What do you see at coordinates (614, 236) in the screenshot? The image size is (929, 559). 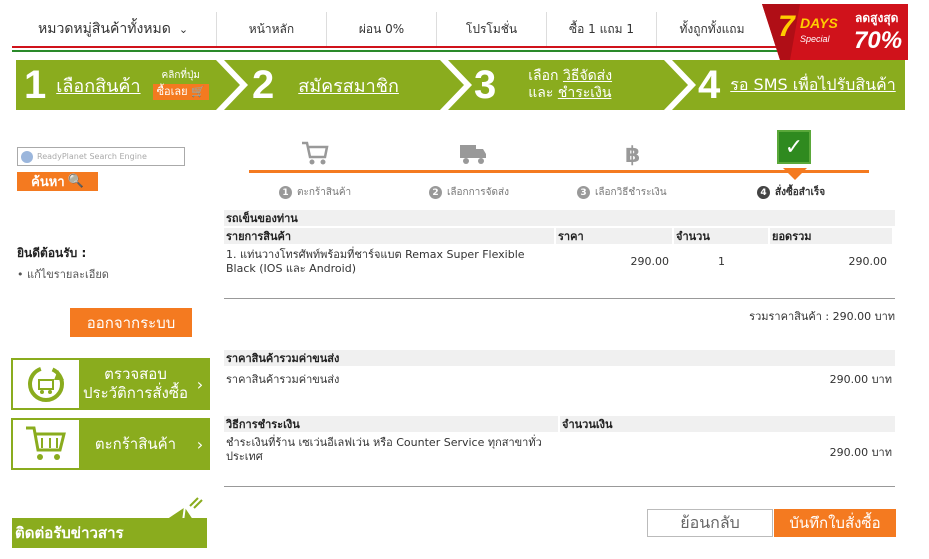 I see `col-price-header: ราคา` at bounding box center [614, 236].